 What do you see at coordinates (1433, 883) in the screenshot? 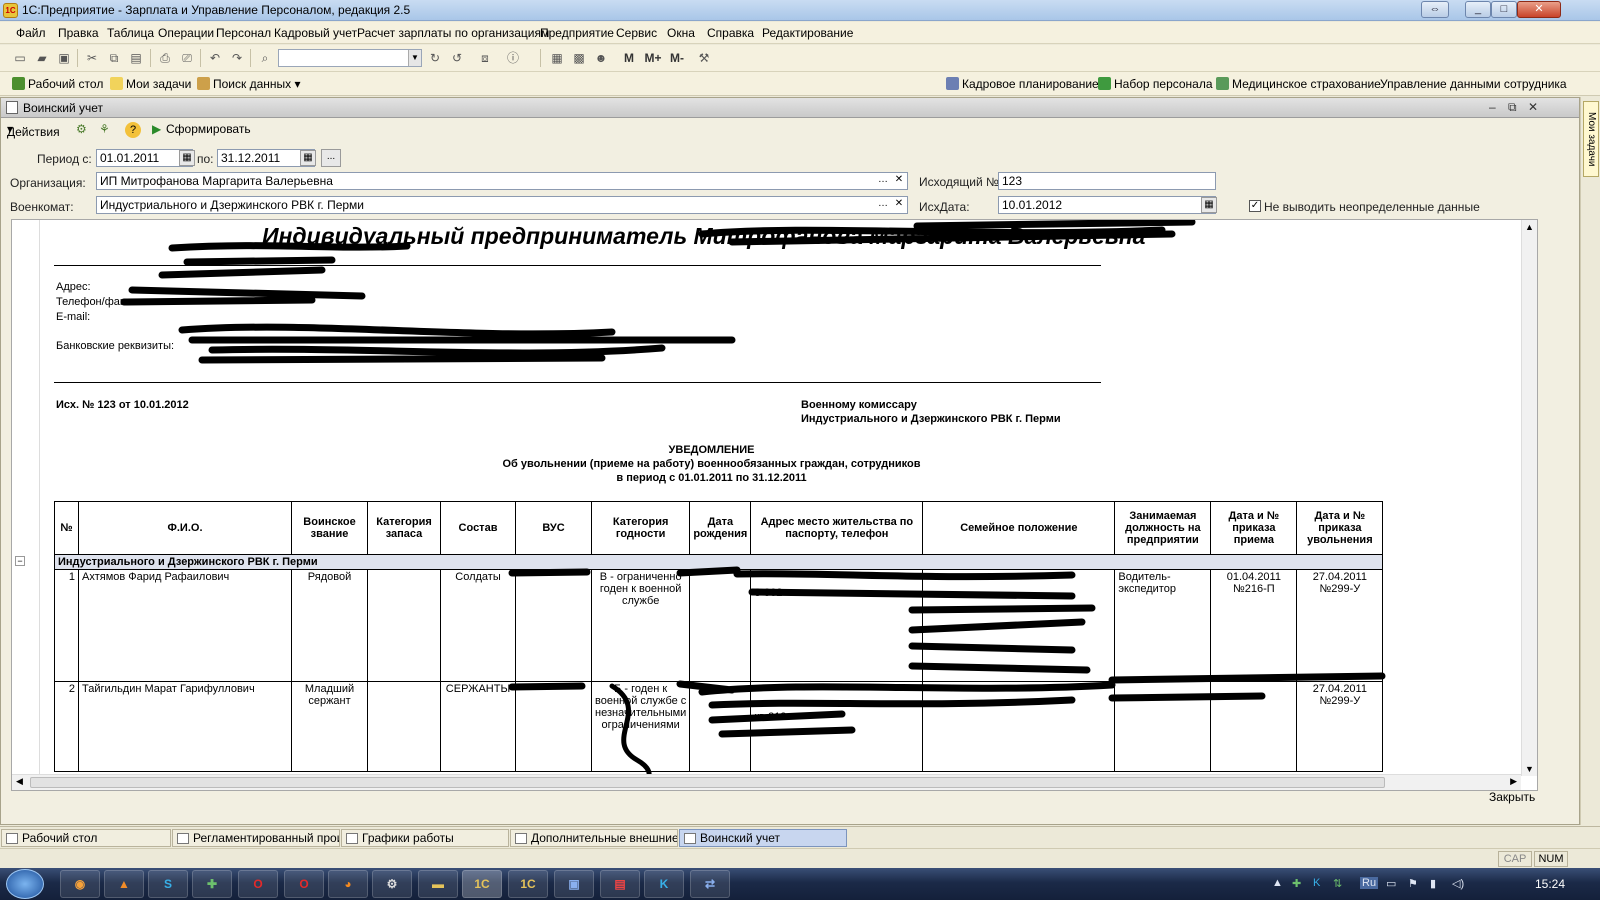
I see `tray-power-icon: ▮` at bounding box center [1433, 883].